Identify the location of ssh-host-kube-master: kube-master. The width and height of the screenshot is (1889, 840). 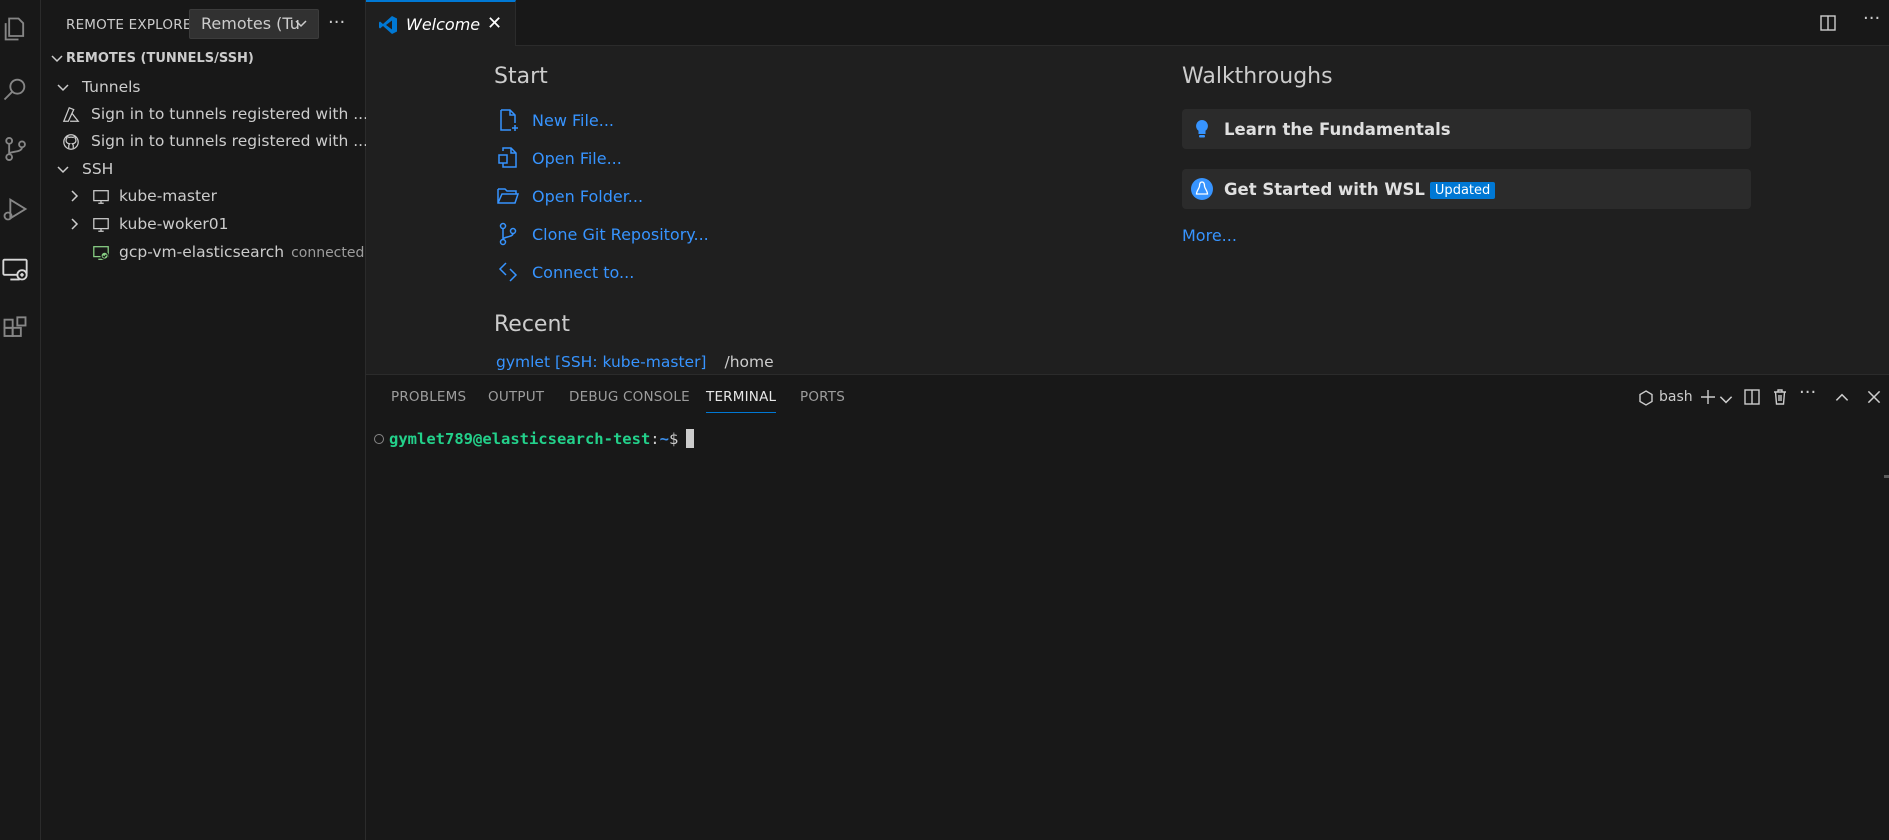
(203, 196).